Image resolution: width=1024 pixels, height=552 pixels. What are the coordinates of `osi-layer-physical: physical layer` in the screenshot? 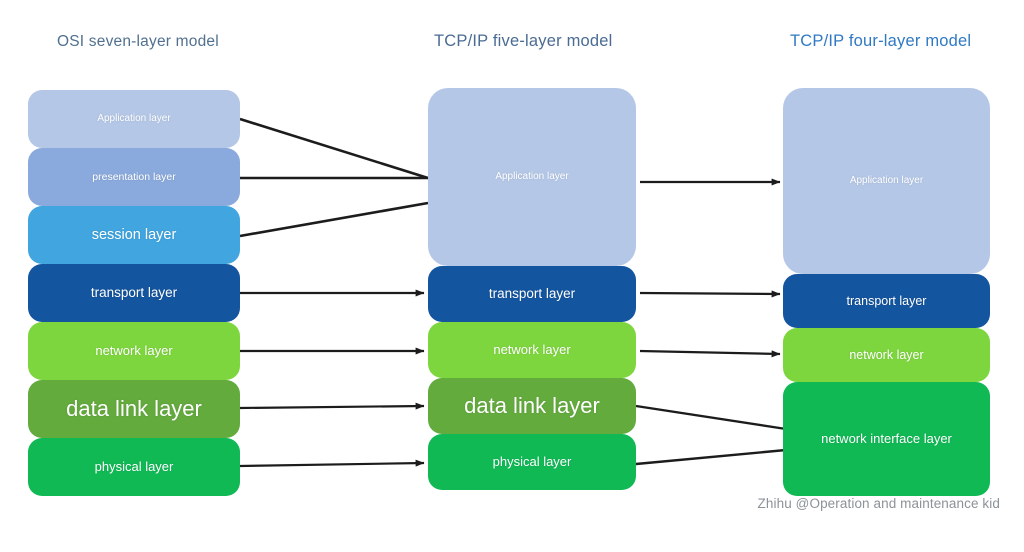 It's located at (134, 467).